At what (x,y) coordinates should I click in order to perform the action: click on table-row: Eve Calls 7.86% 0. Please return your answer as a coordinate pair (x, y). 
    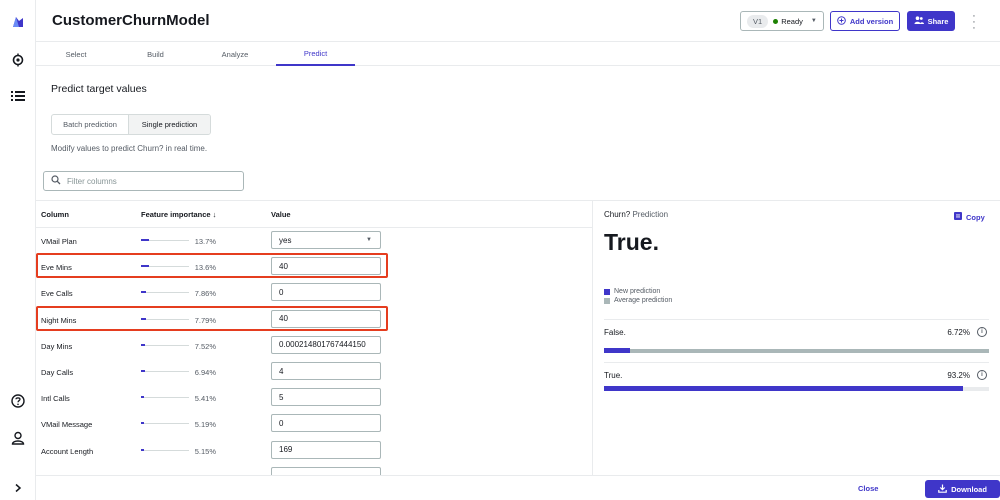
    Looking at the image, I should click on (314, 293).